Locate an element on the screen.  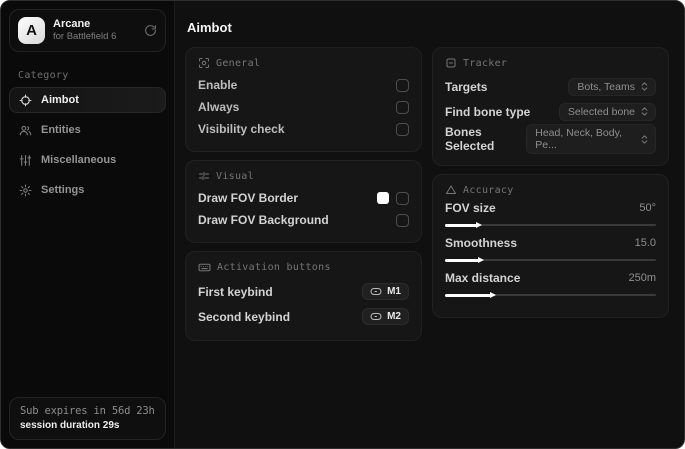
app-logo: A is located at coordinates (31, 30).